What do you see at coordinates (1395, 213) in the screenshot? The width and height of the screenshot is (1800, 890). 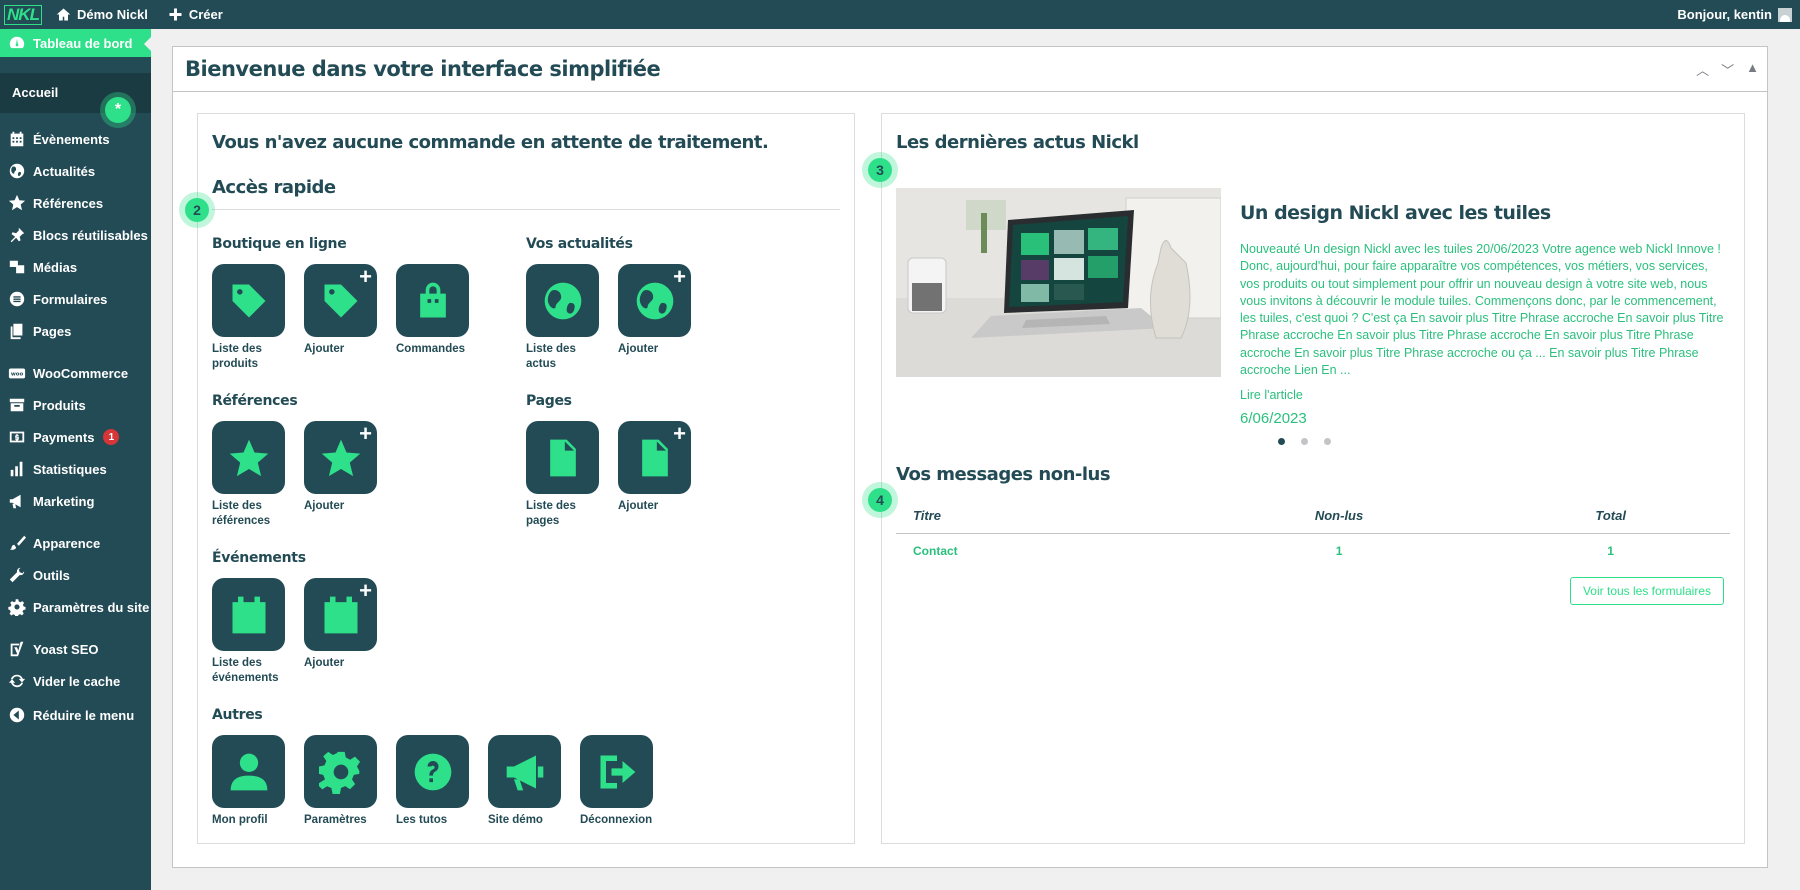 I see `news-title: Un design Nickl avec les tuiles` at bounding box center [1395, 213].